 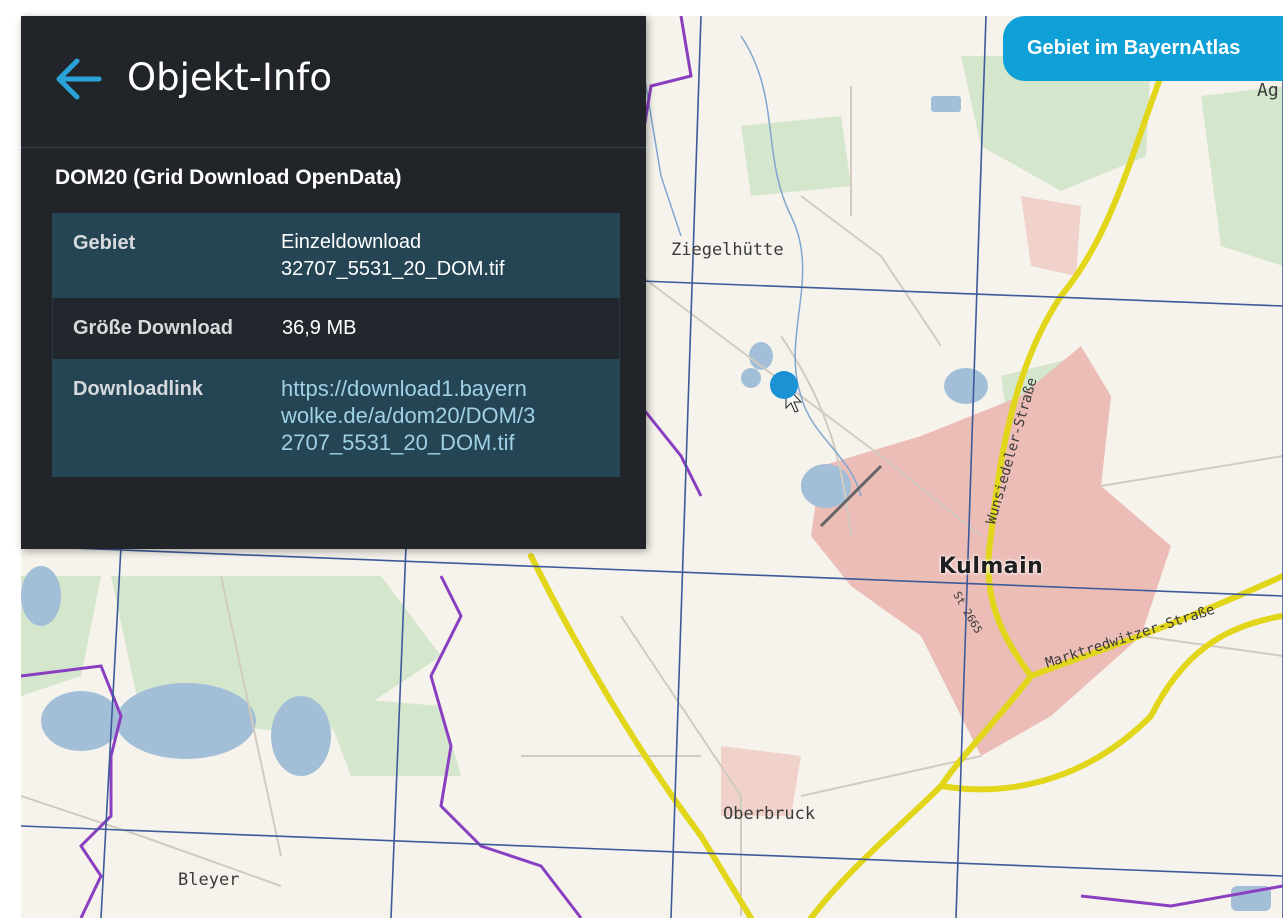 I want to click on info-row-groesse: Größe Download 36,9 MB, so click(x=336, y=328).